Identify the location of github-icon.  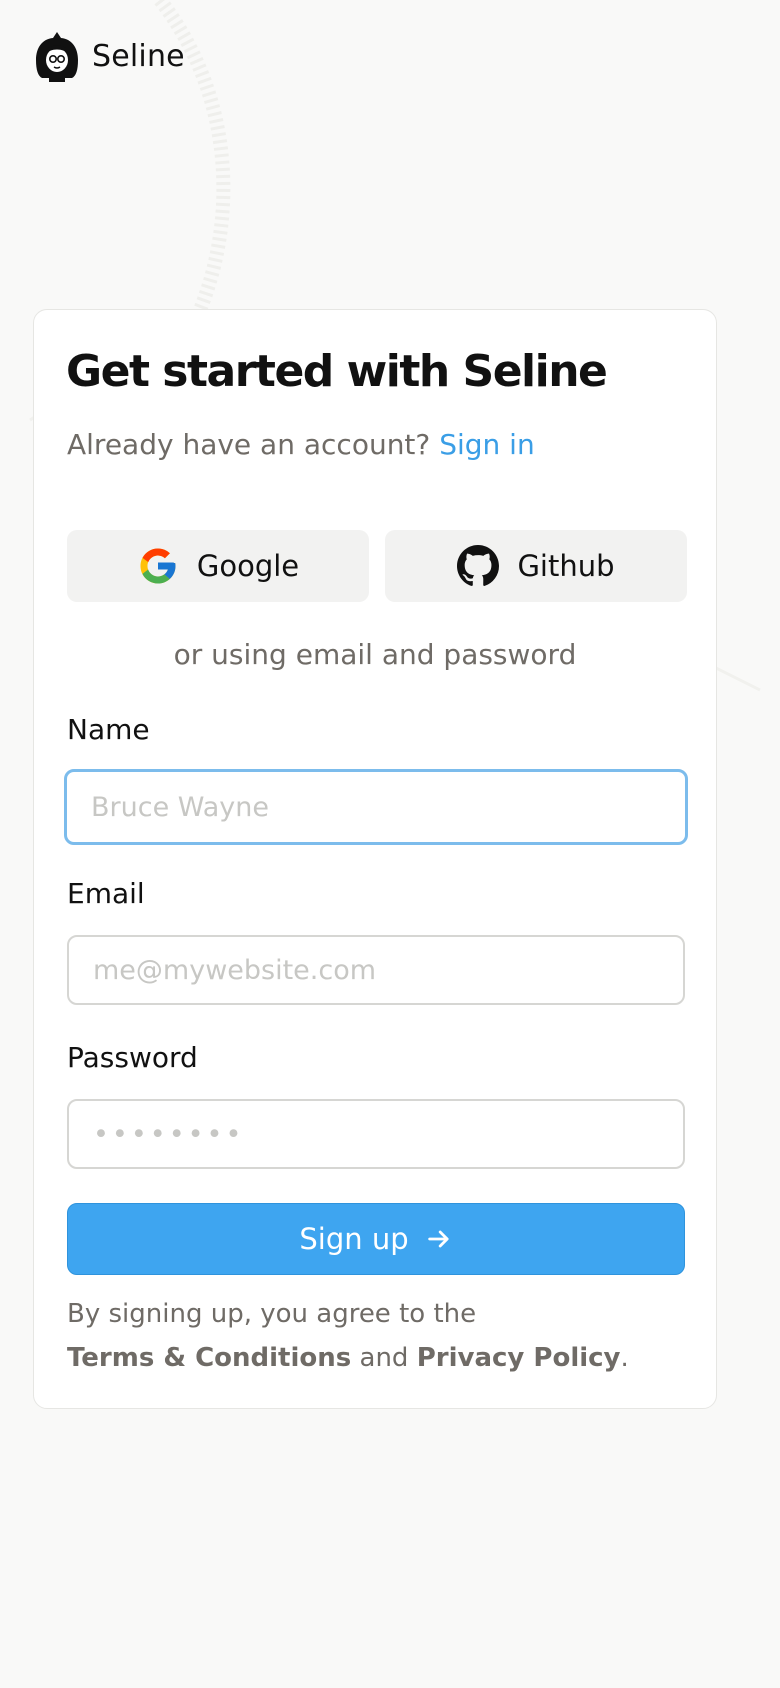
(478, 565).